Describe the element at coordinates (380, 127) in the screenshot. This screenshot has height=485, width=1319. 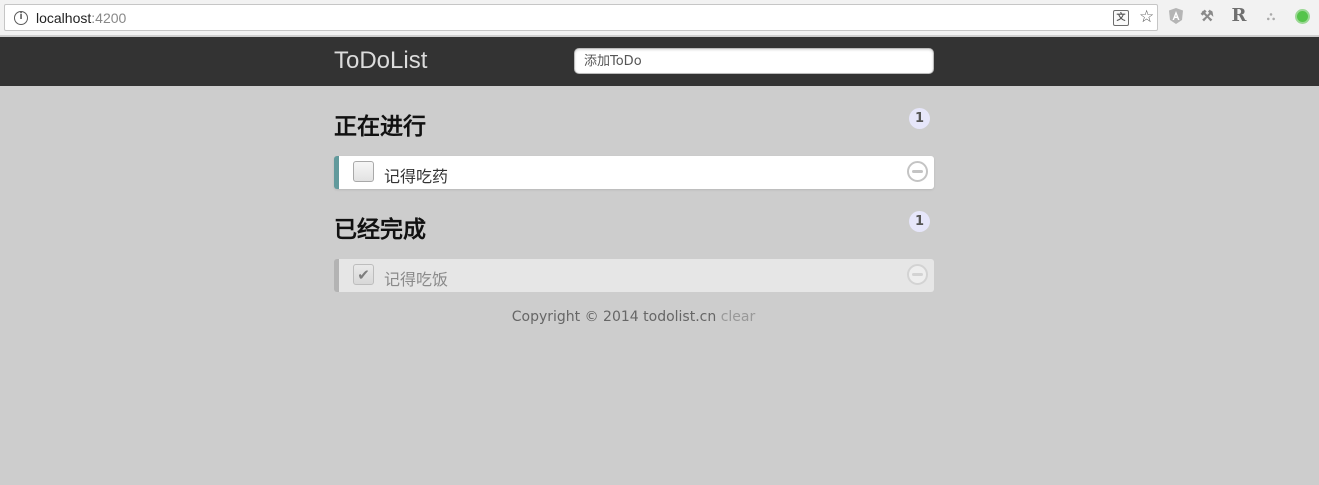
I see `in-progress-title: 正在进行` at that location.